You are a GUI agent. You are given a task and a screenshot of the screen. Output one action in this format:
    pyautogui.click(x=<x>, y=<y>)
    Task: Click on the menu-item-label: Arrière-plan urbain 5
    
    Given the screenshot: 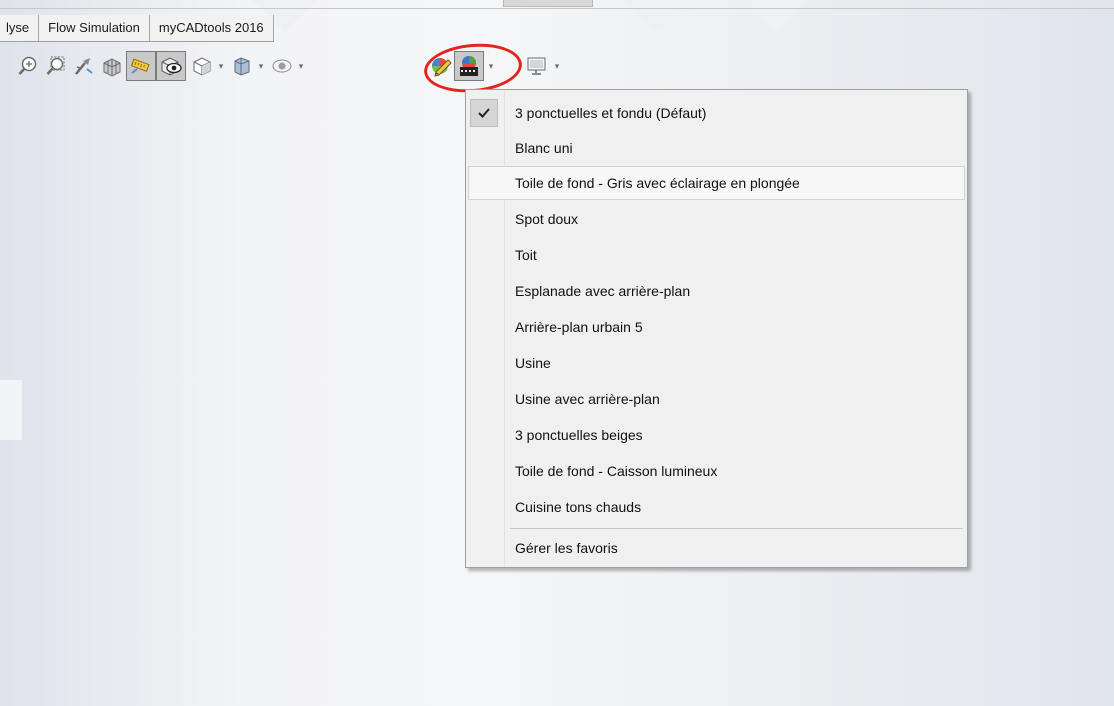 What is the action you would take?
    pyautogui.click(x=579, y=327)
    